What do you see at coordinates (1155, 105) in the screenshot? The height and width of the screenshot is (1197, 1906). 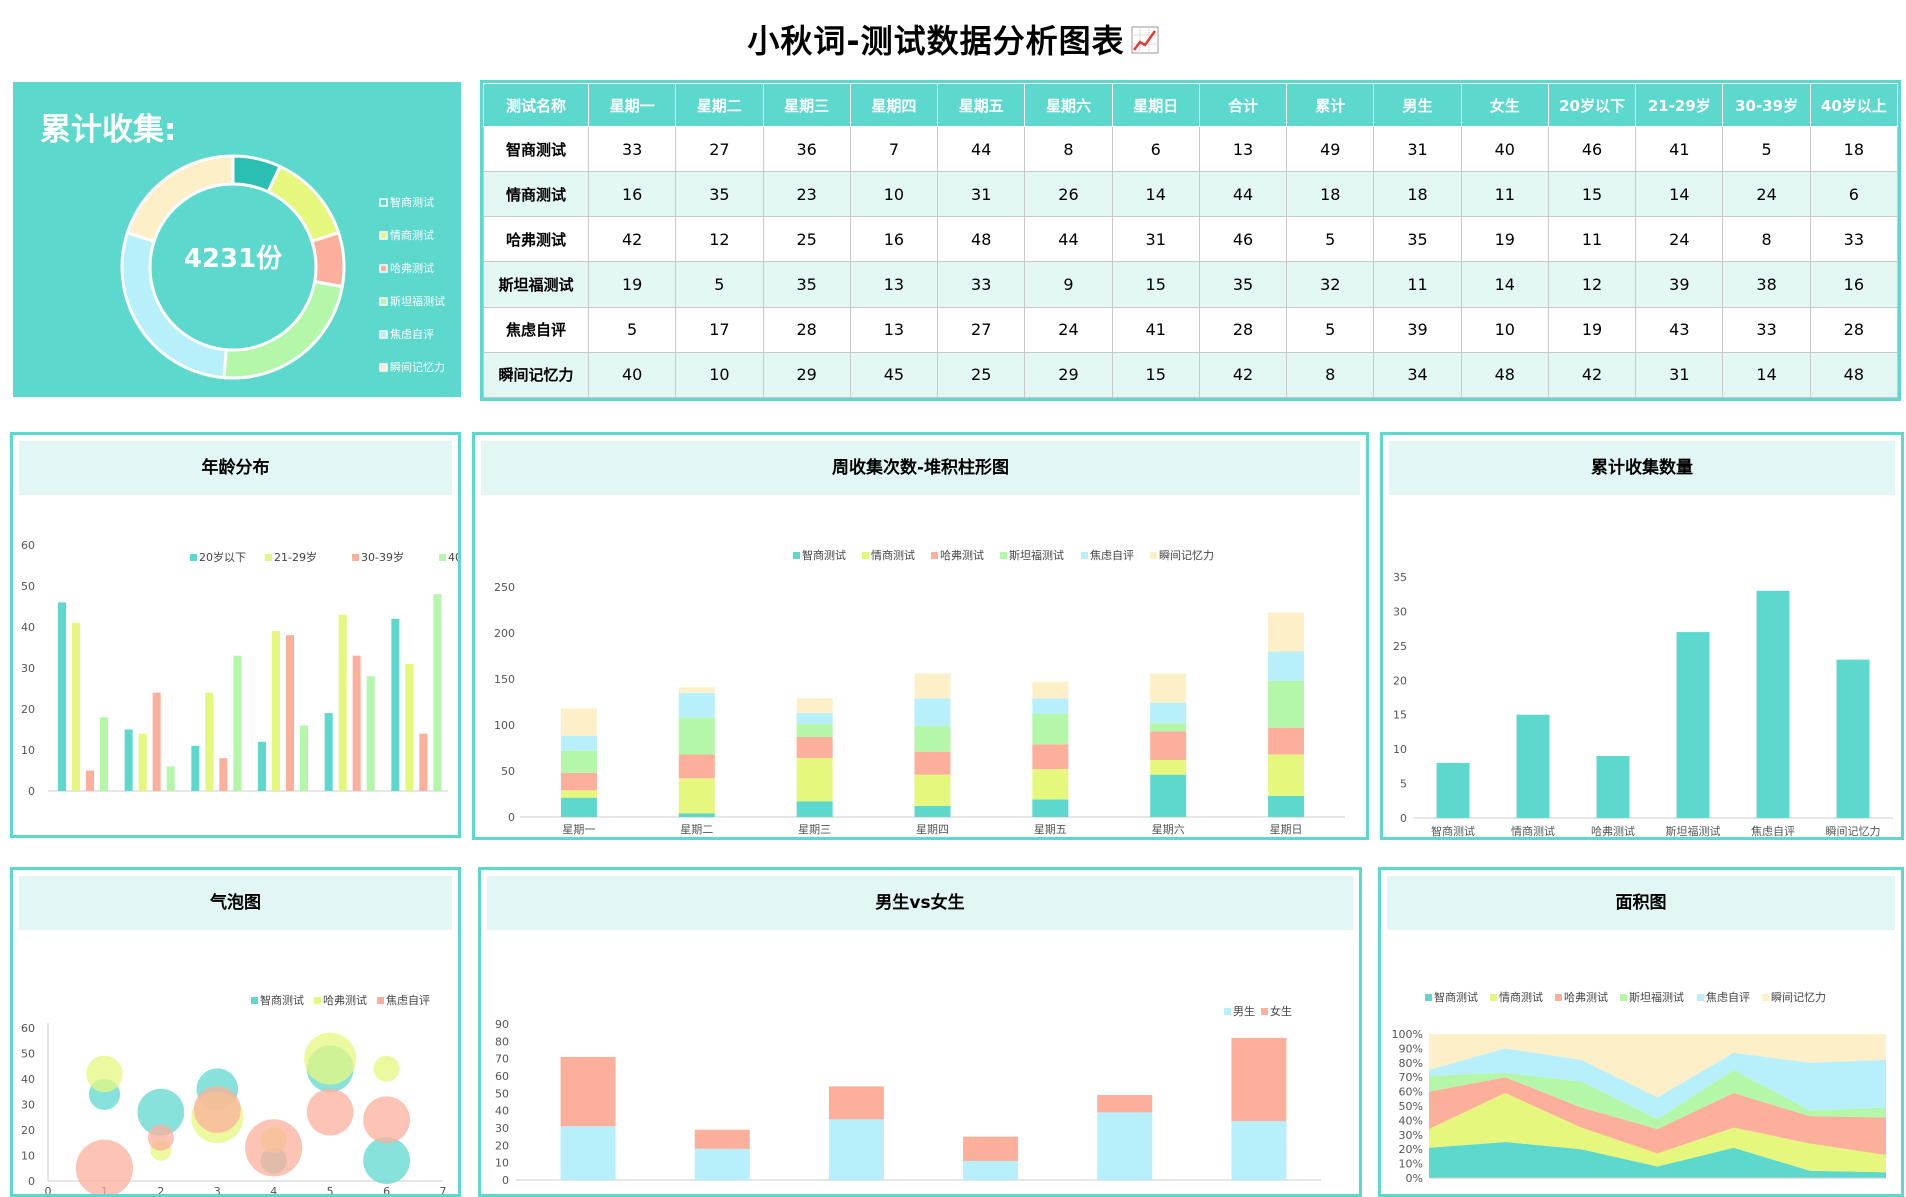 I see `table-header-7: 星期日` at bounding box center [1155, 105].